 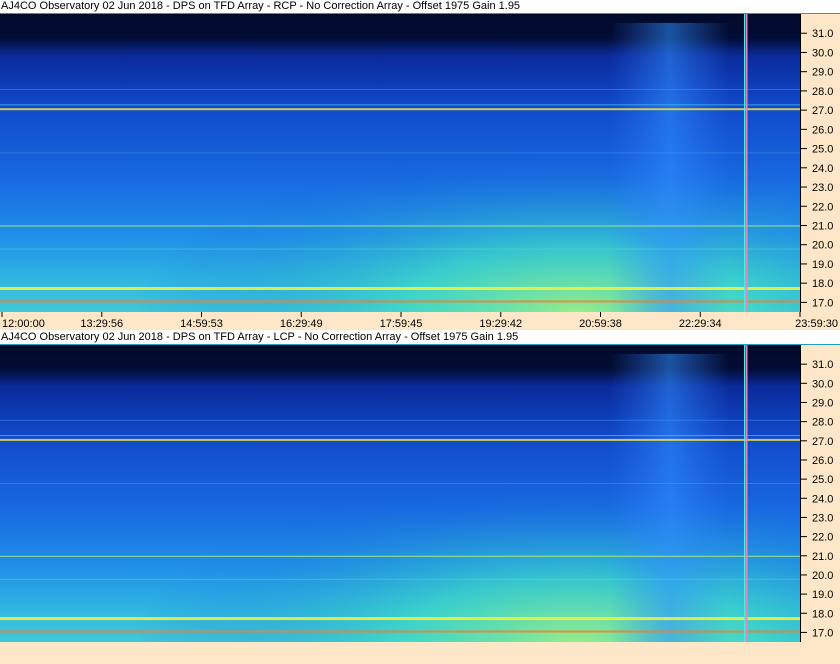 What do you see at coordinates (301, 324) in the screenshot?
I see `x-tick-label: 16:29:49` at bounding box center [301, 324].